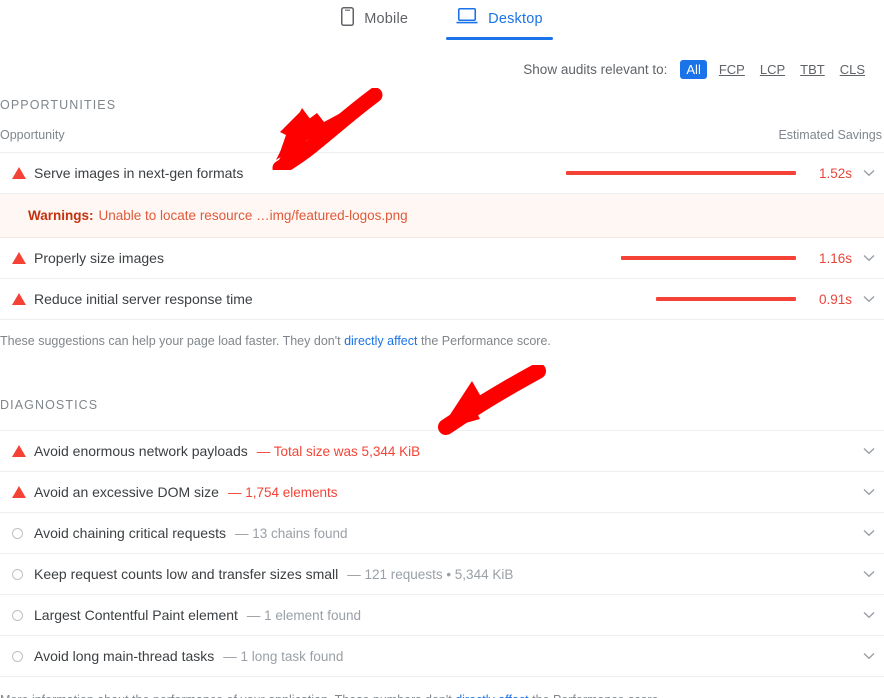 The width and height of the screenshot is (884, 698). I want to click on tab-desktop-label: Desktop, so click(515, 18).